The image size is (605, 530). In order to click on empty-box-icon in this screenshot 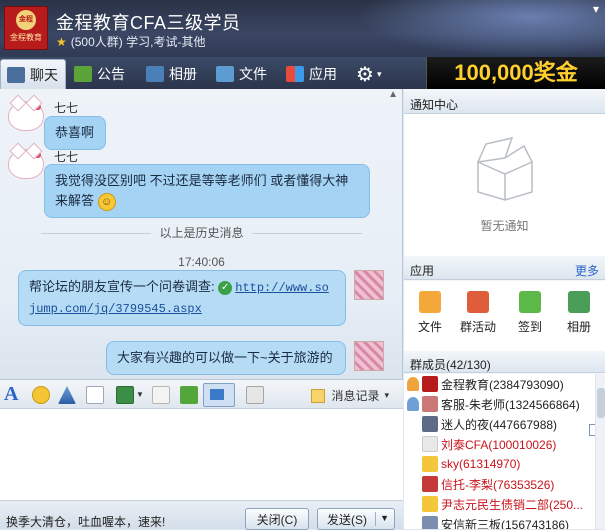, I will do `click(504, 168)`.